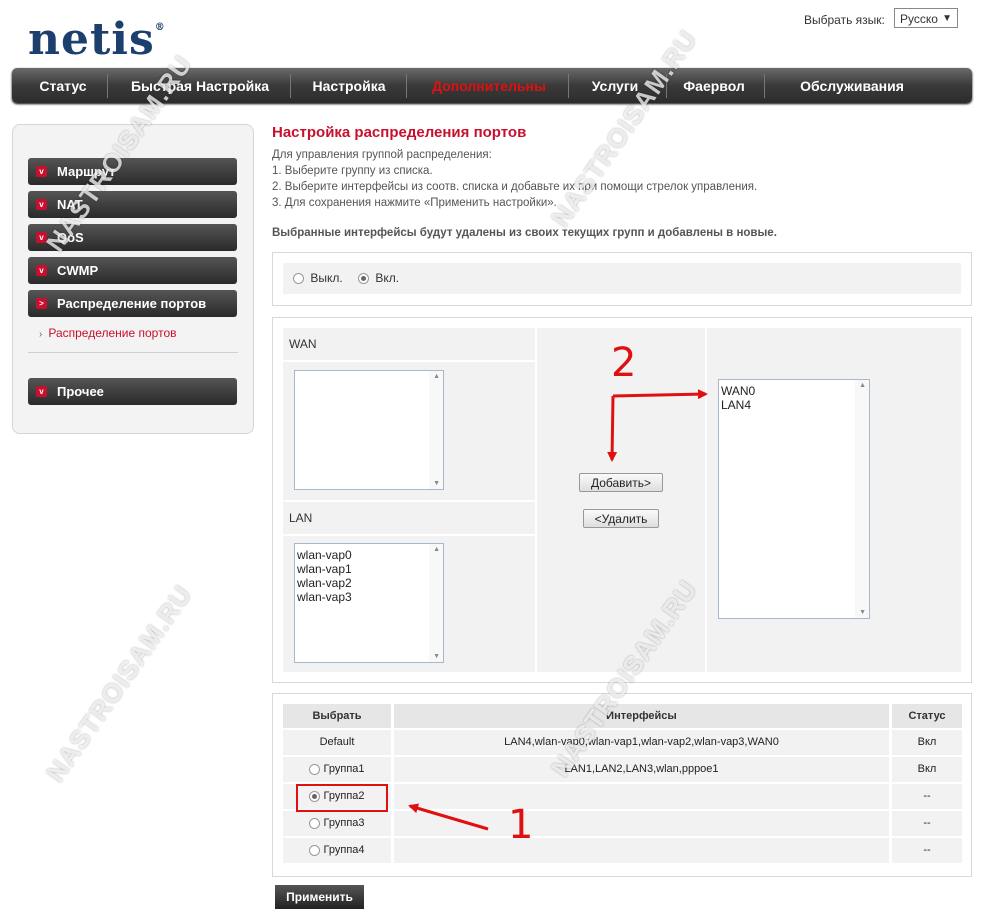 Image resolution: width=984 pixels, height=915 pixels. What do you see at coordinates (448, 817) in the screenshot?
I see `arrow-to-group2` at bounding box center [448, 817].